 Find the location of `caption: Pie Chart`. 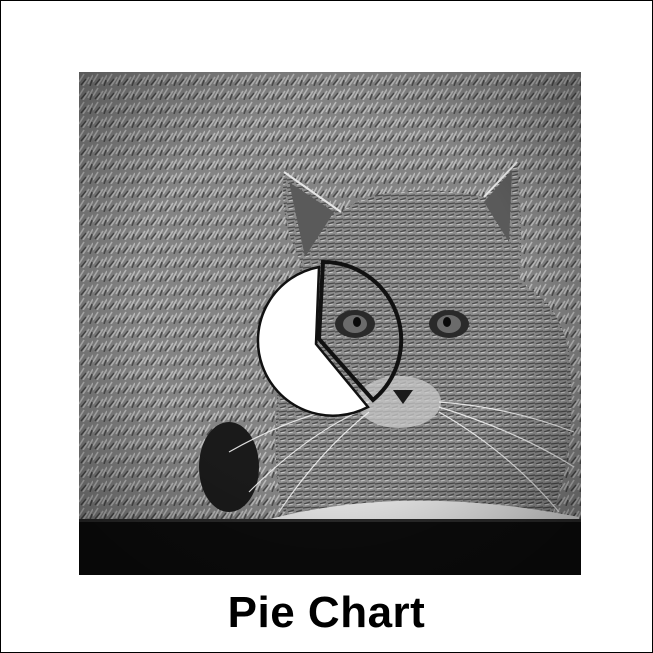

caption: Pie Chart is located at coordinates (326, 612).